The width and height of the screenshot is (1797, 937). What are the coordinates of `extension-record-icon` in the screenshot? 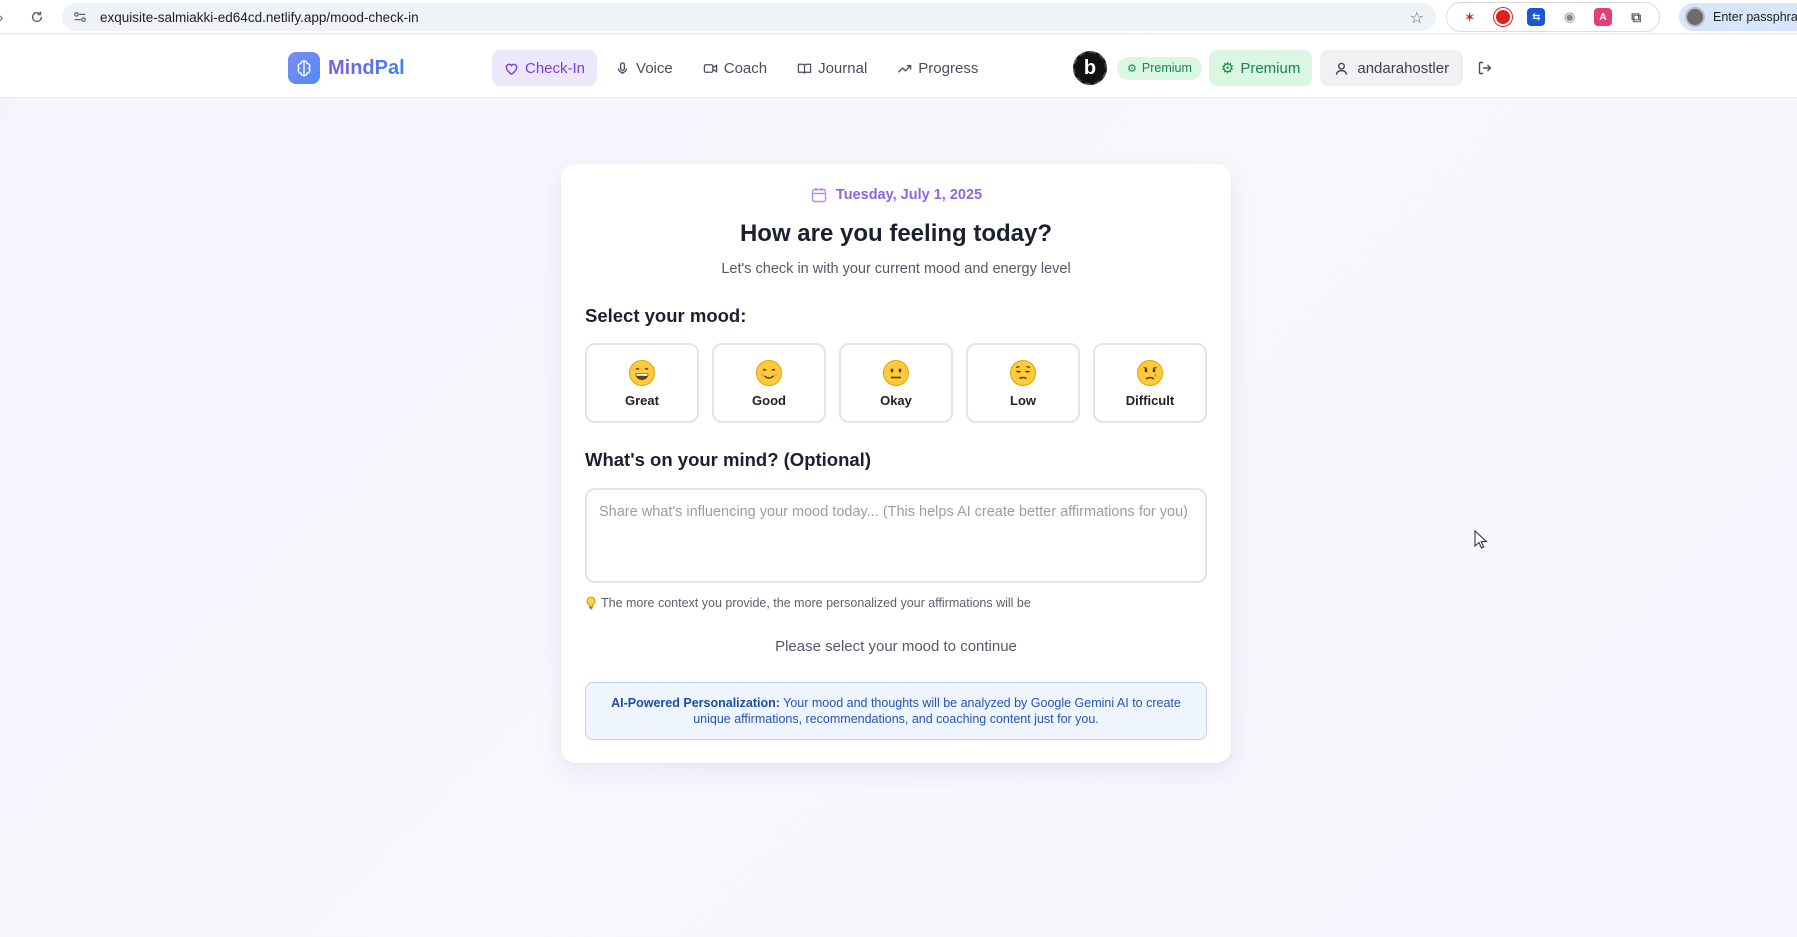 It's located at (1502, 17).